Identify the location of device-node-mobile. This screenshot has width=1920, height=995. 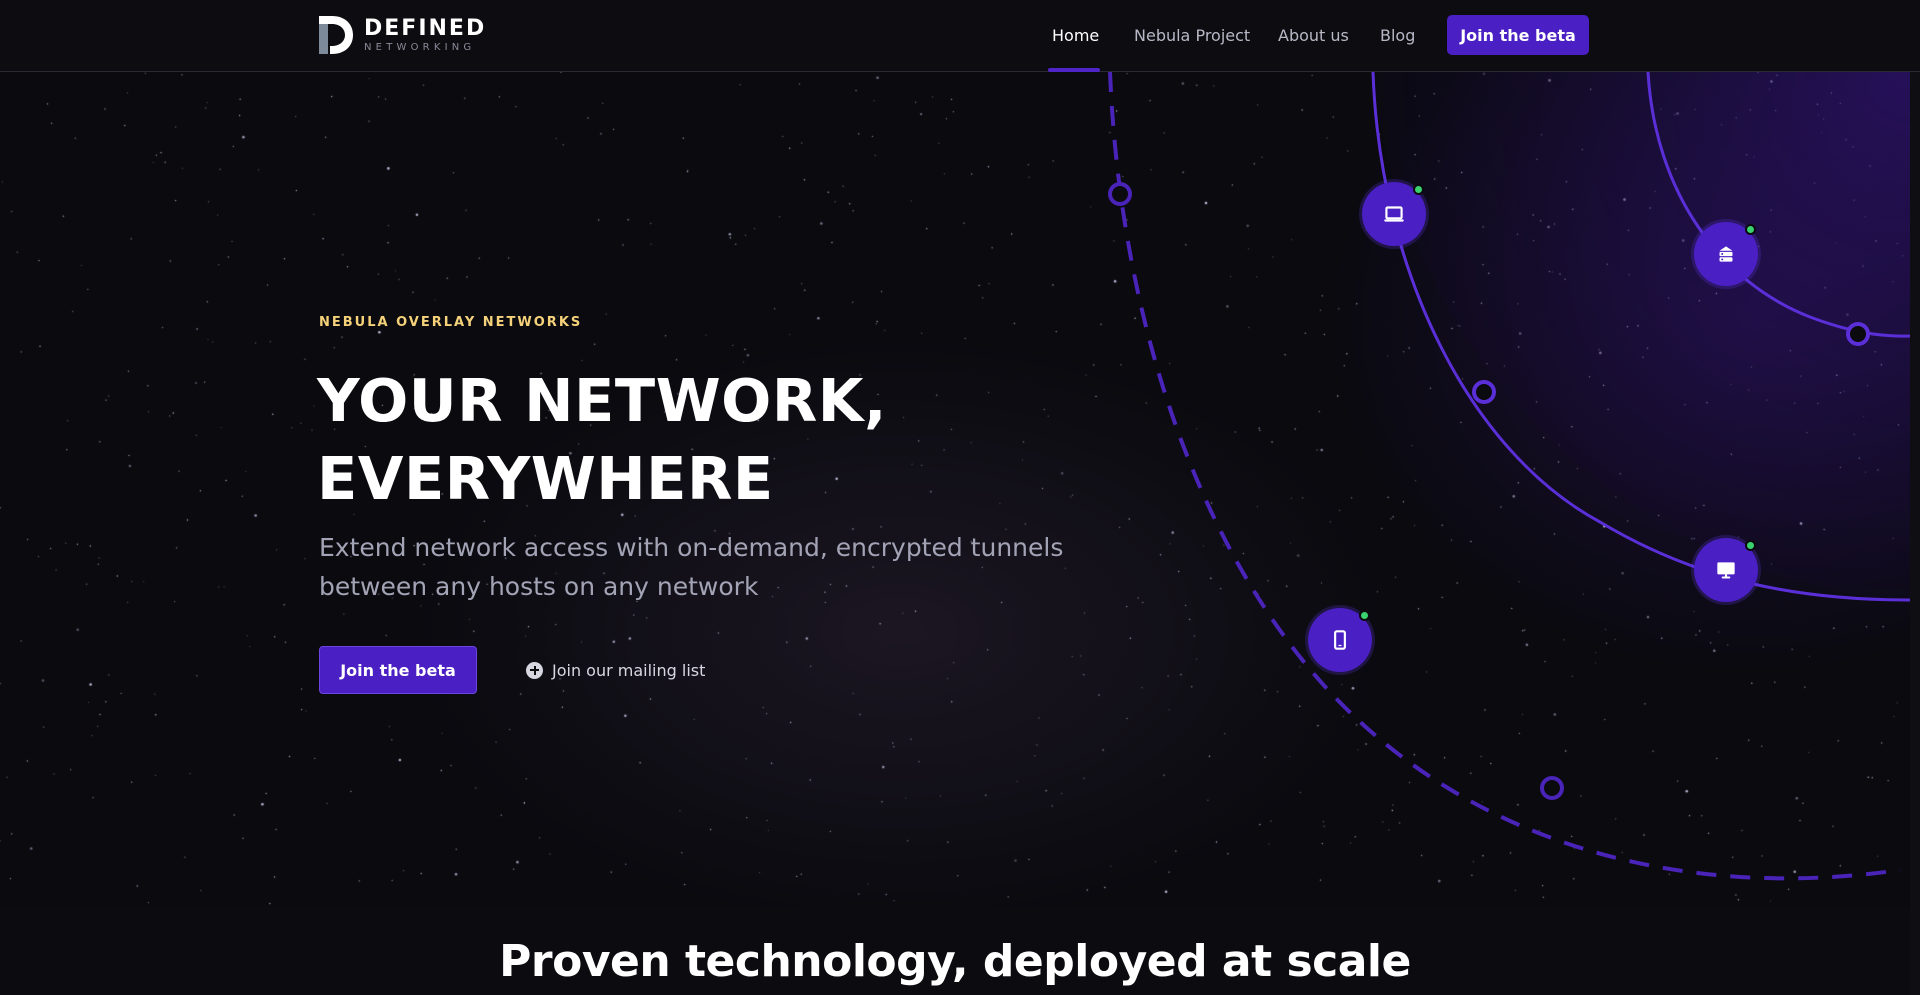
(1340, 640).